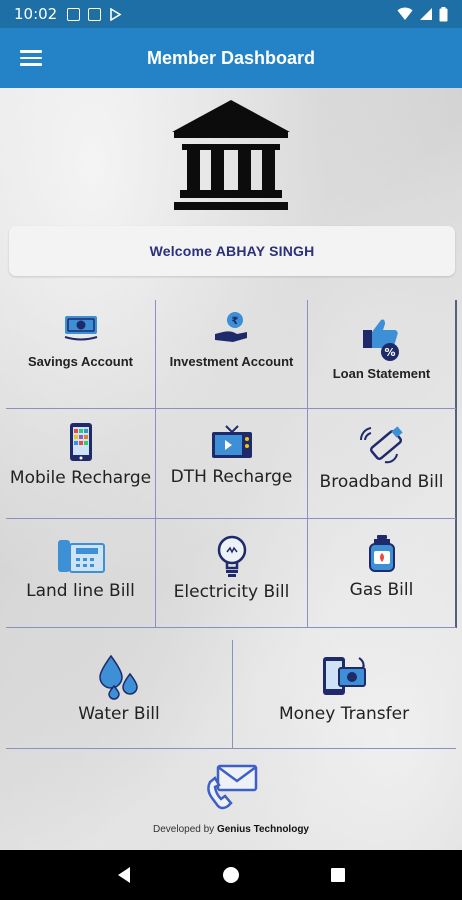 The width and height of the screenshot is (462, 900). I want to click on investment-account-tile: ₹ Investment Account, so click(231, 339).